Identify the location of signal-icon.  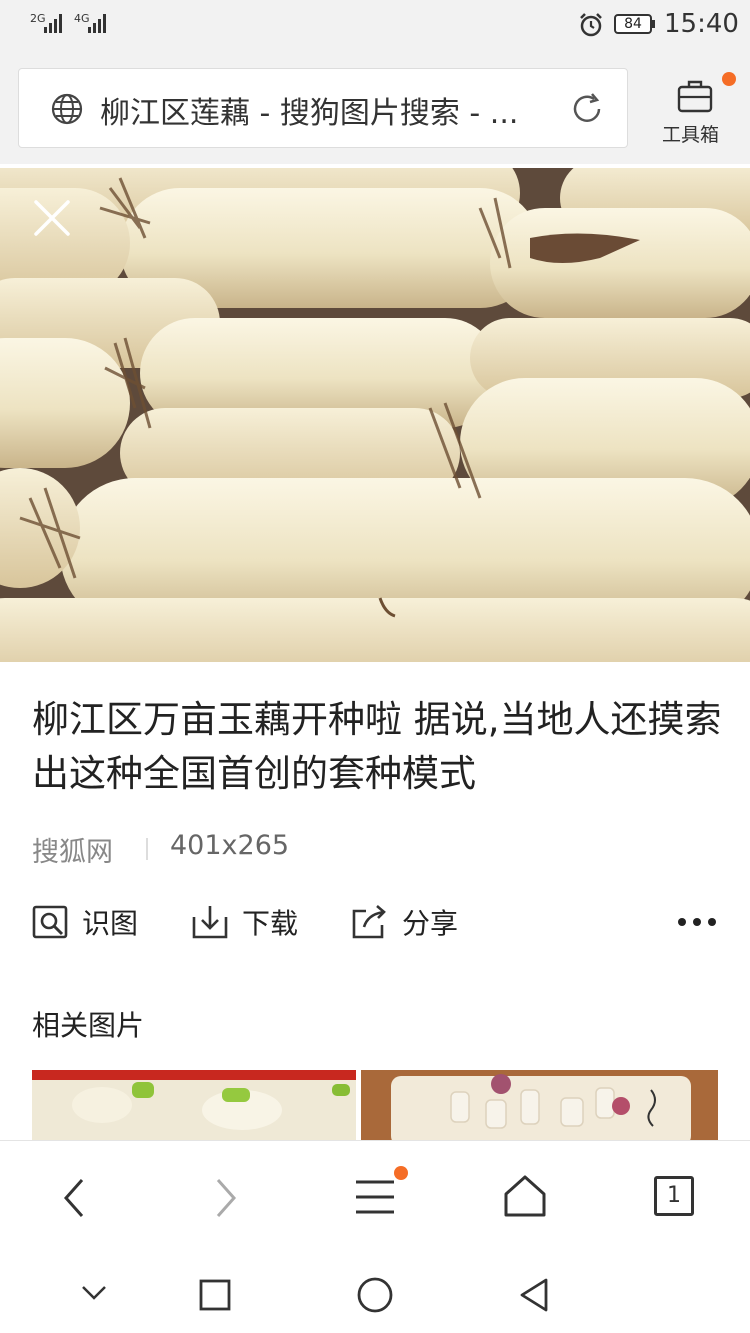
(53, 23).